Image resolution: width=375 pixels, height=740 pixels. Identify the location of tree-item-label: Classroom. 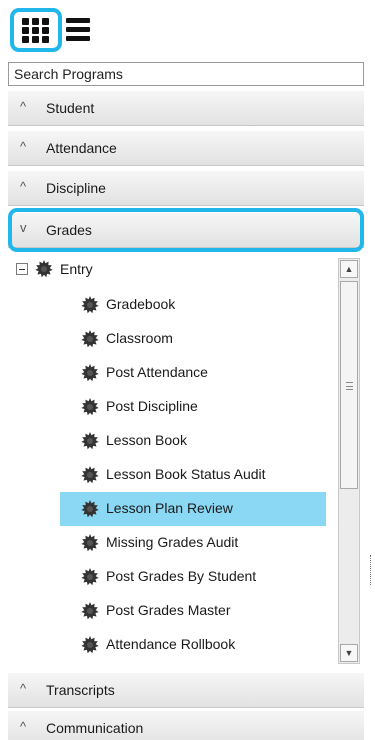
(139, 338).